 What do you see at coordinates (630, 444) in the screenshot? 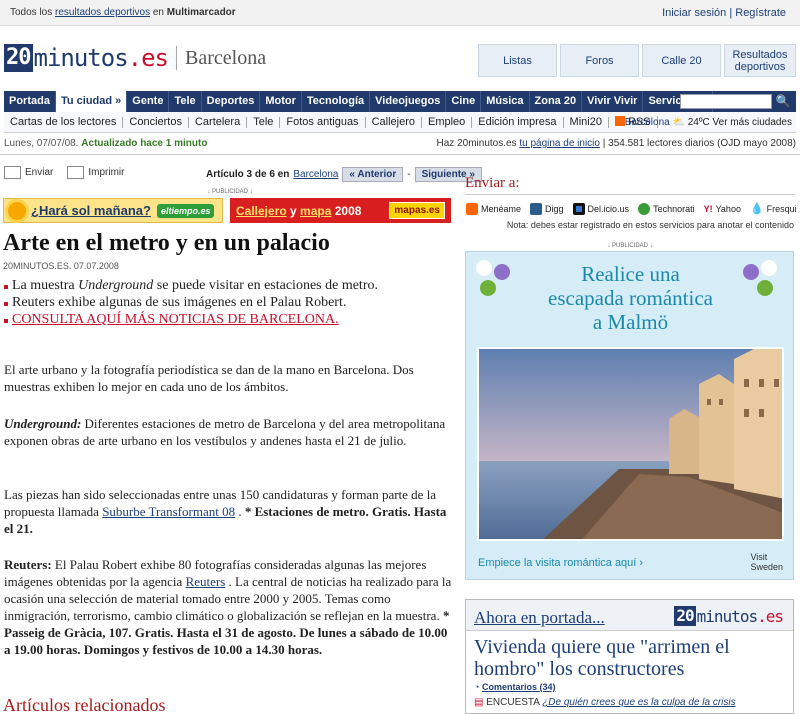
I see `malmo-harbor-illustration` at bounding box center [630, 444].